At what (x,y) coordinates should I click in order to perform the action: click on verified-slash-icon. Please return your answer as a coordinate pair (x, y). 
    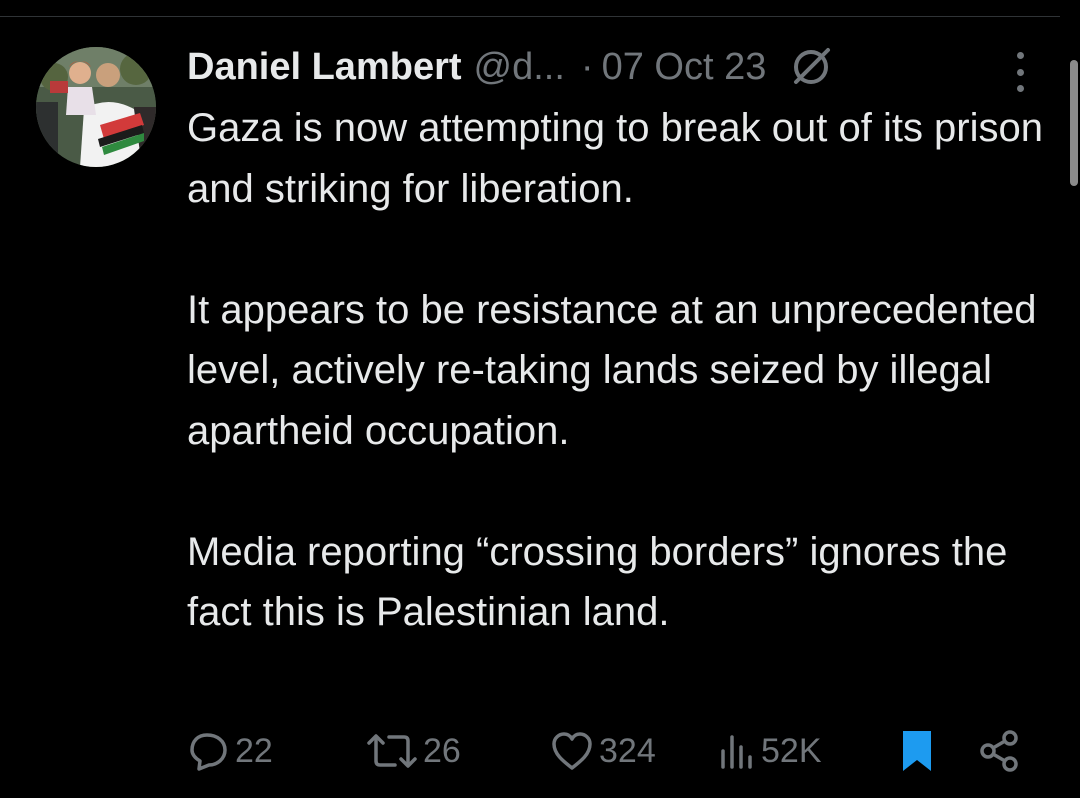
    Looking at the image, I should click on (811, 67).